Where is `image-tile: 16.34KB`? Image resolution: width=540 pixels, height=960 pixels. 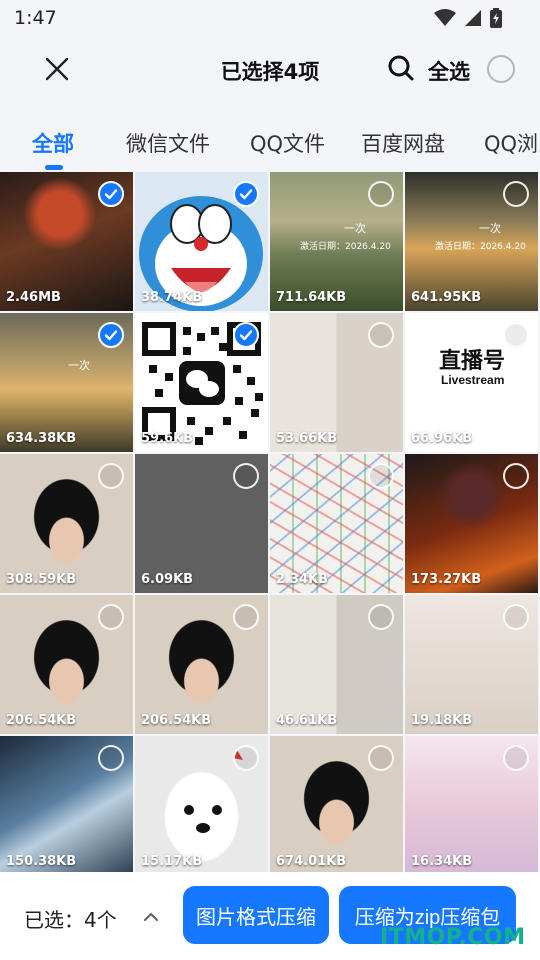
image-tile: 16.34KB is located at coordinates (471, 804).